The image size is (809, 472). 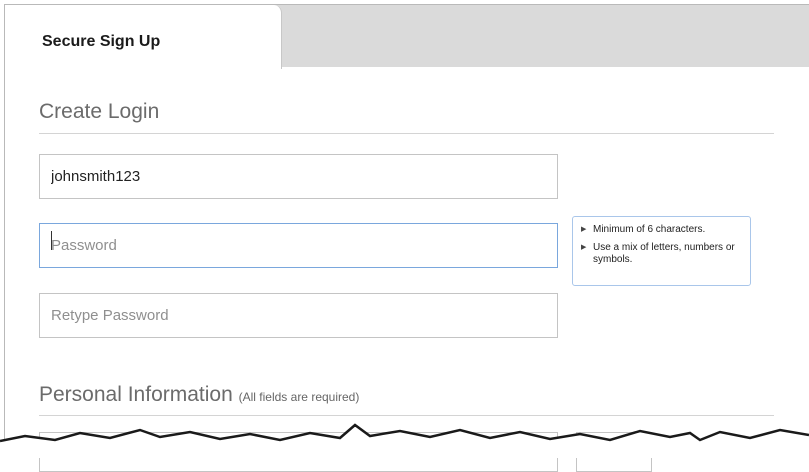 I want to click on personal-information-divider, so click(x=406, y=415).